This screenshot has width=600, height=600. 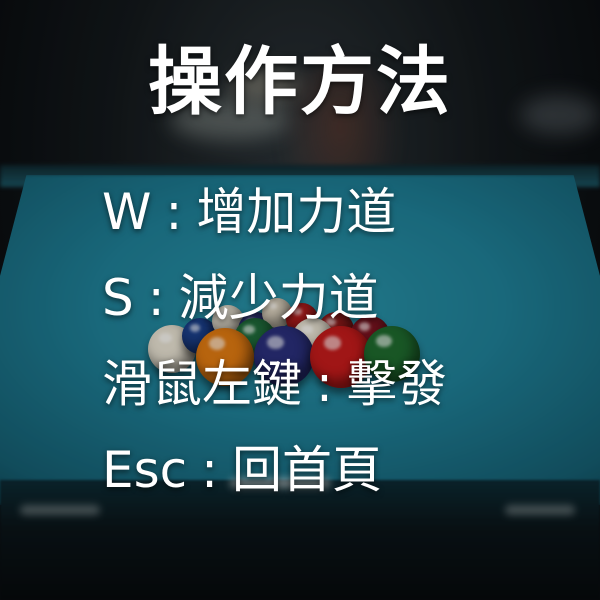 I want to click on control-action: 增加力道, so click(x=296, y=212).